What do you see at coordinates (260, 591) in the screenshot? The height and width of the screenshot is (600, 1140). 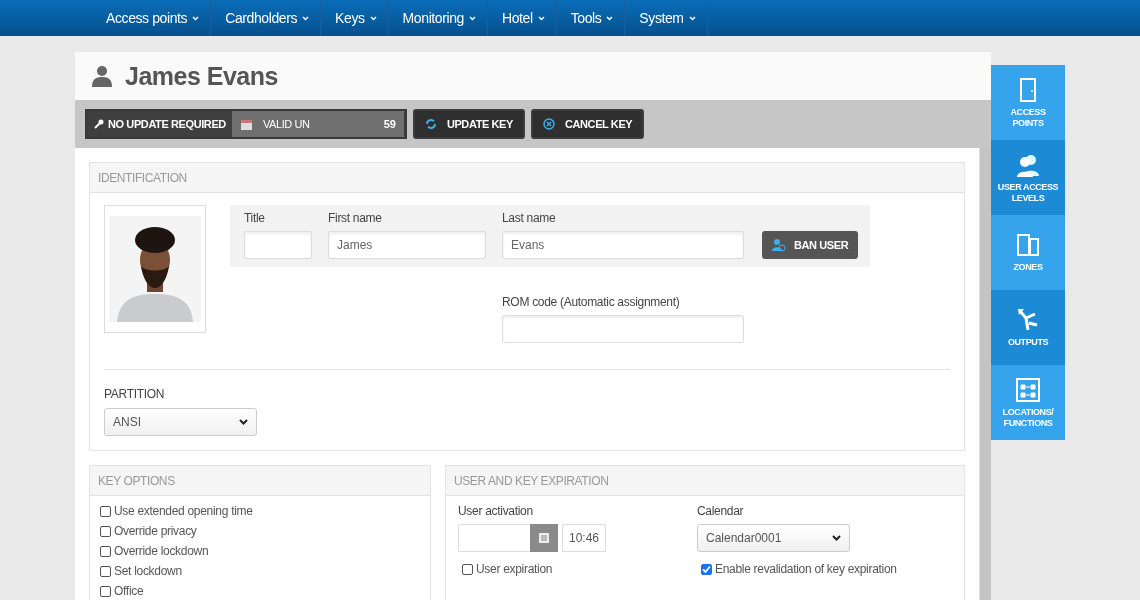 I see `checkbox-option: Office` at bounding box center [260, 591].